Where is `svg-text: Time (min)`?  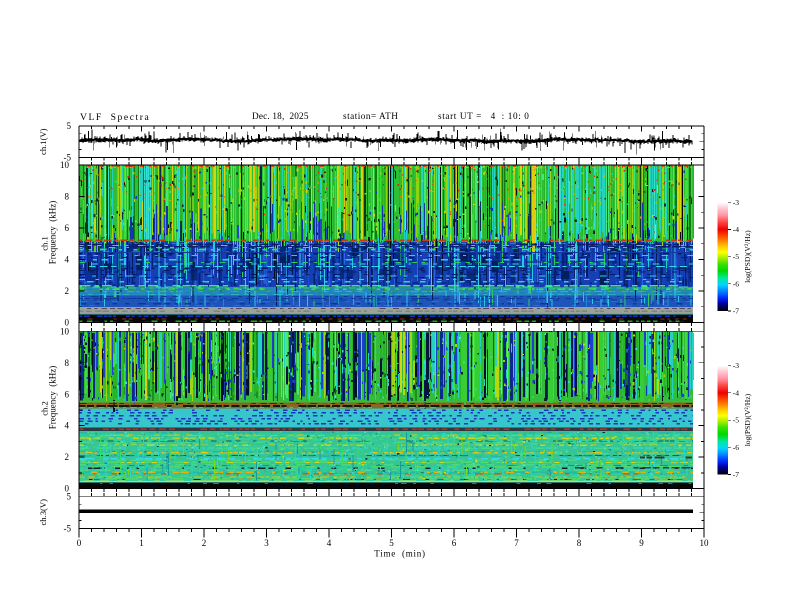 svg-text: Time (min) is located at coordinates (399, 554).